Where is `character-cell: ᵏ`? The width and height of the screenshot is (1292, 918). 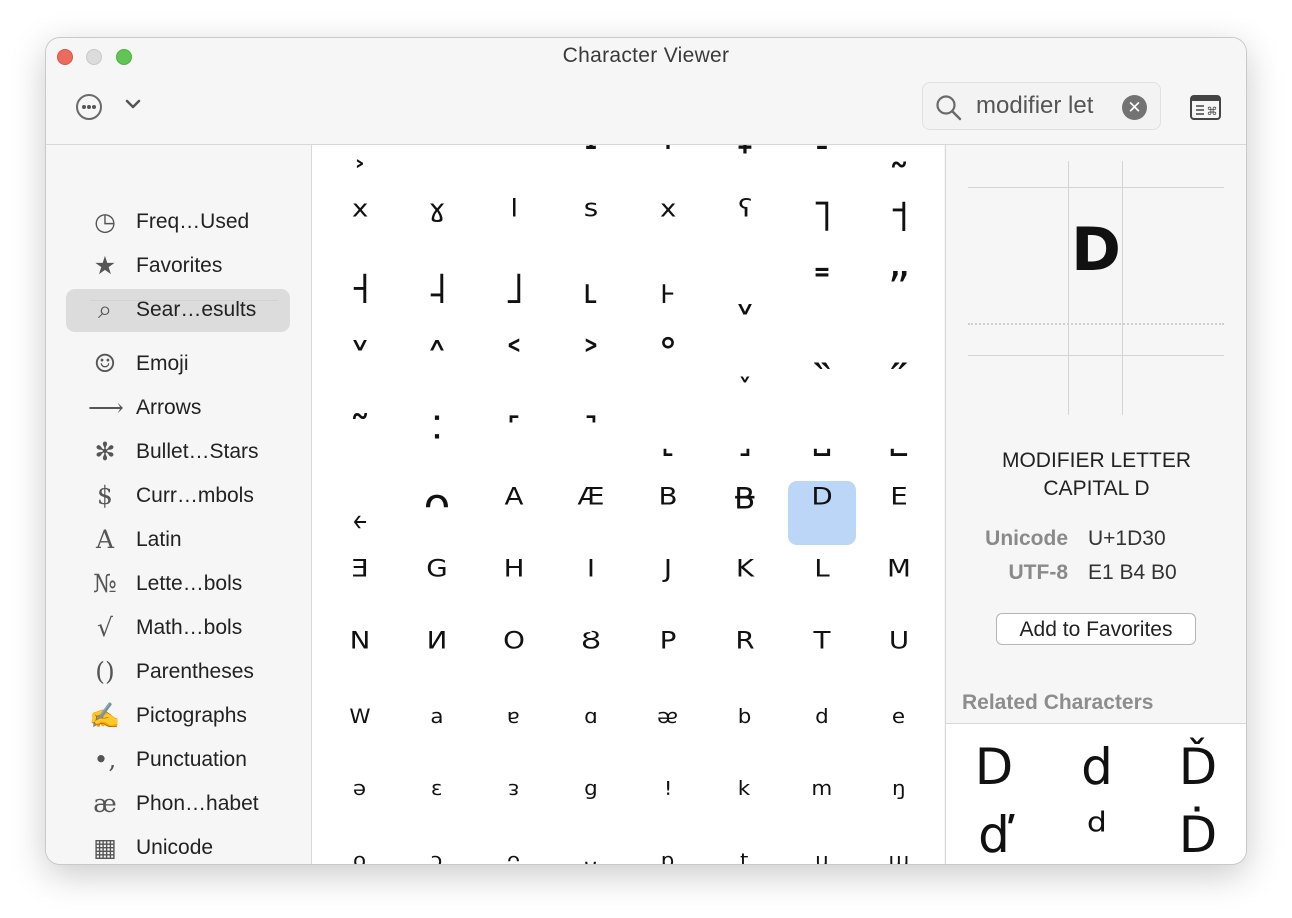 character-cell: ᵏ is located at coordinates (745, 801).